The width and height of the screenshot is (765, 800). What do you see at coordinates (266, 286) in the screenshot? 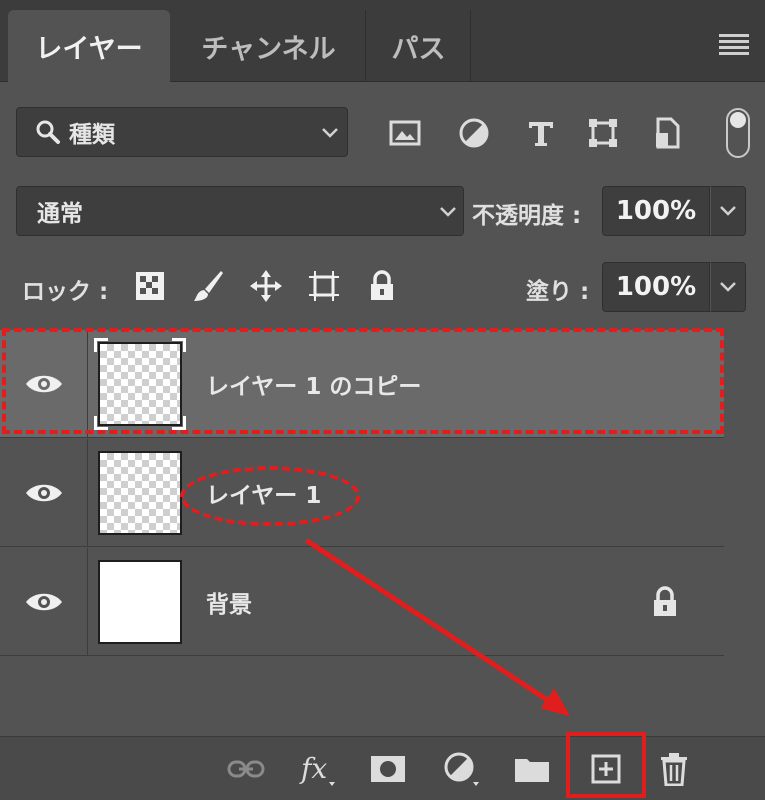
I see `lock-position-icon` at bounding box center [266, 286].